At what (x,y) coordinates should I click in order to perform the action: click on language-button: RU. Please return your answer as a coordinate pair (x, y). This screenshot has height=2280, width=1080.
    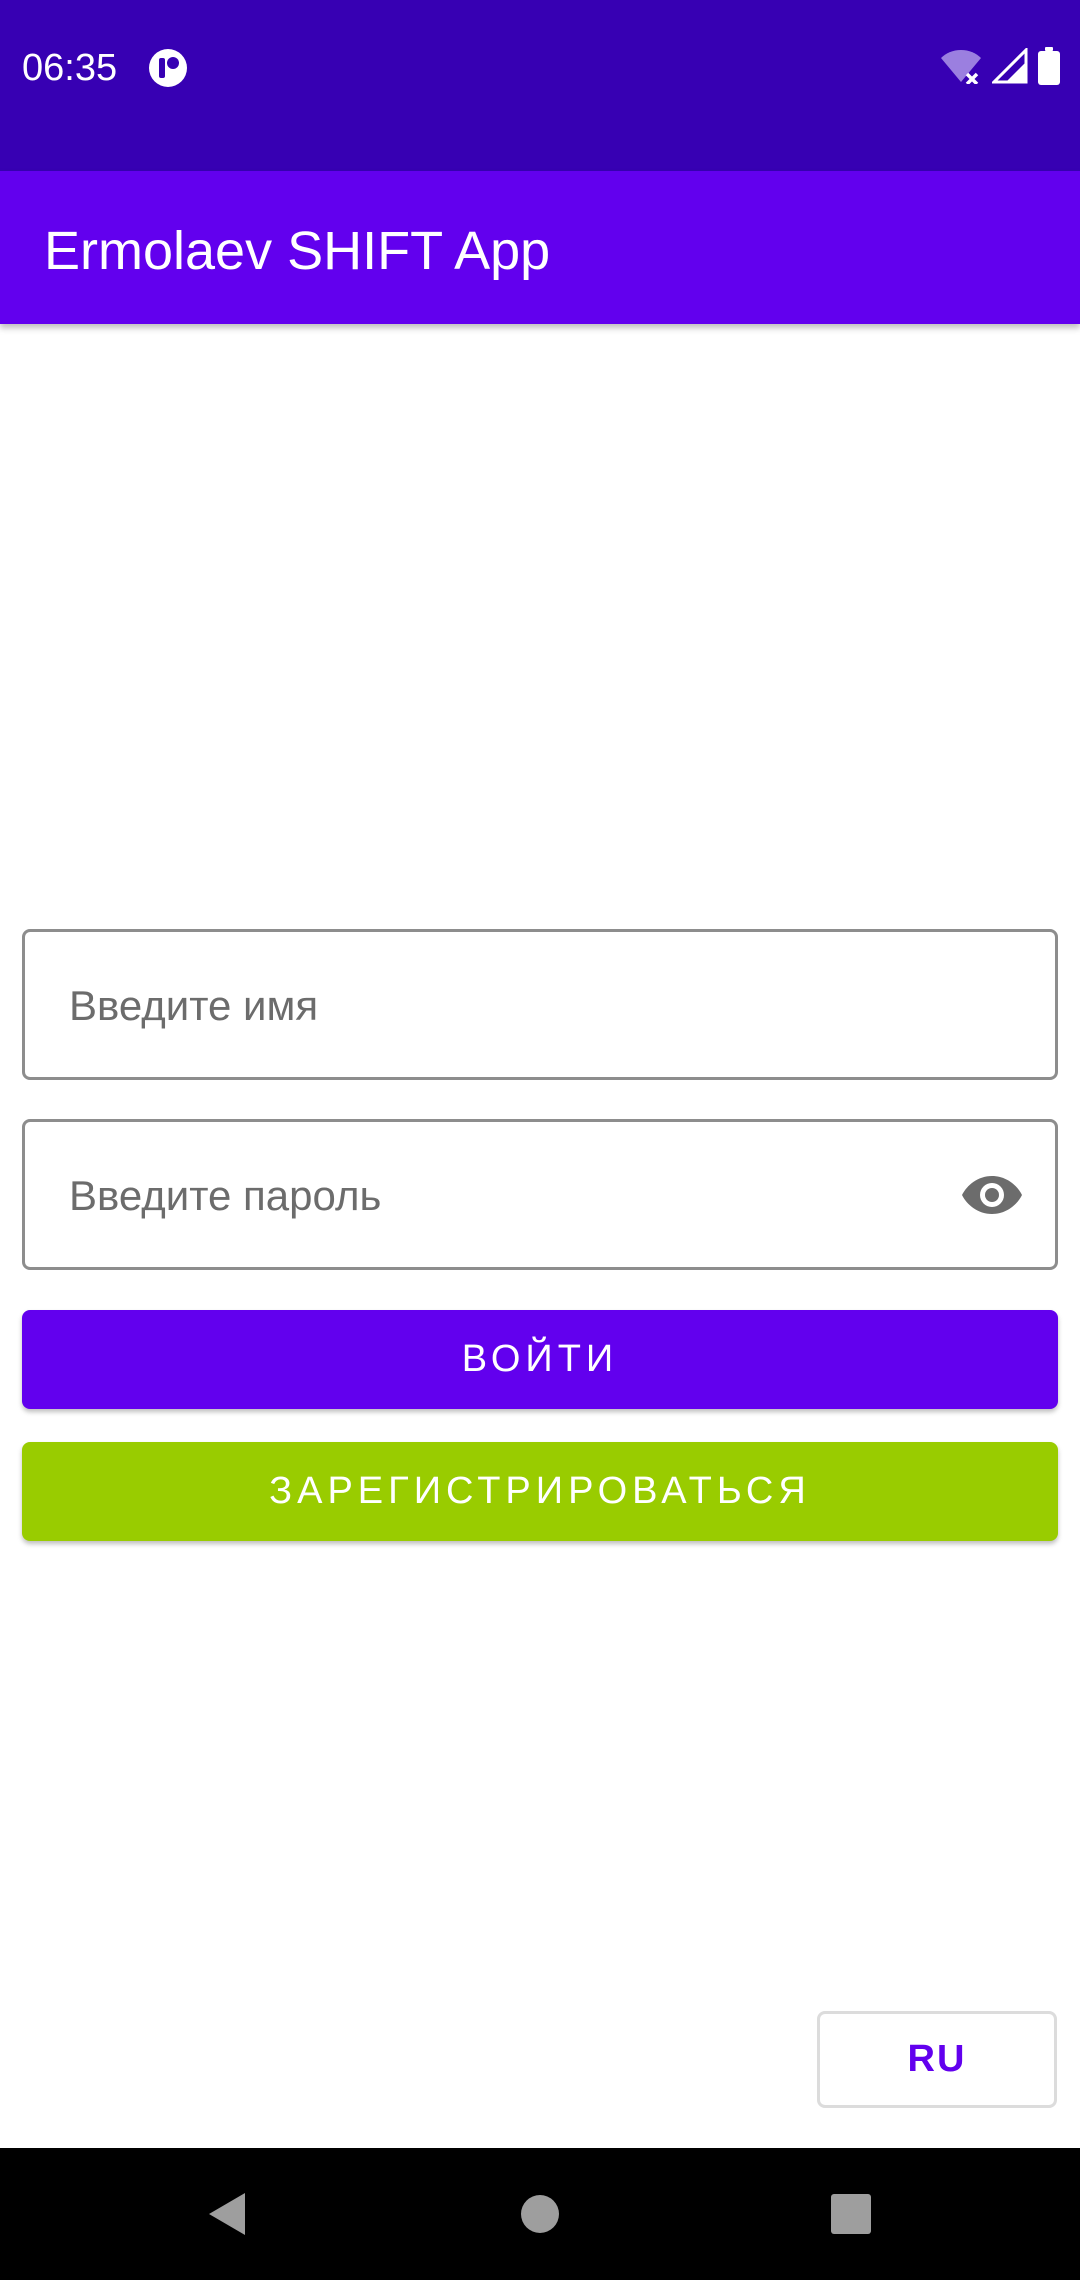
    Looking at the image, I should click on (937, 2059).